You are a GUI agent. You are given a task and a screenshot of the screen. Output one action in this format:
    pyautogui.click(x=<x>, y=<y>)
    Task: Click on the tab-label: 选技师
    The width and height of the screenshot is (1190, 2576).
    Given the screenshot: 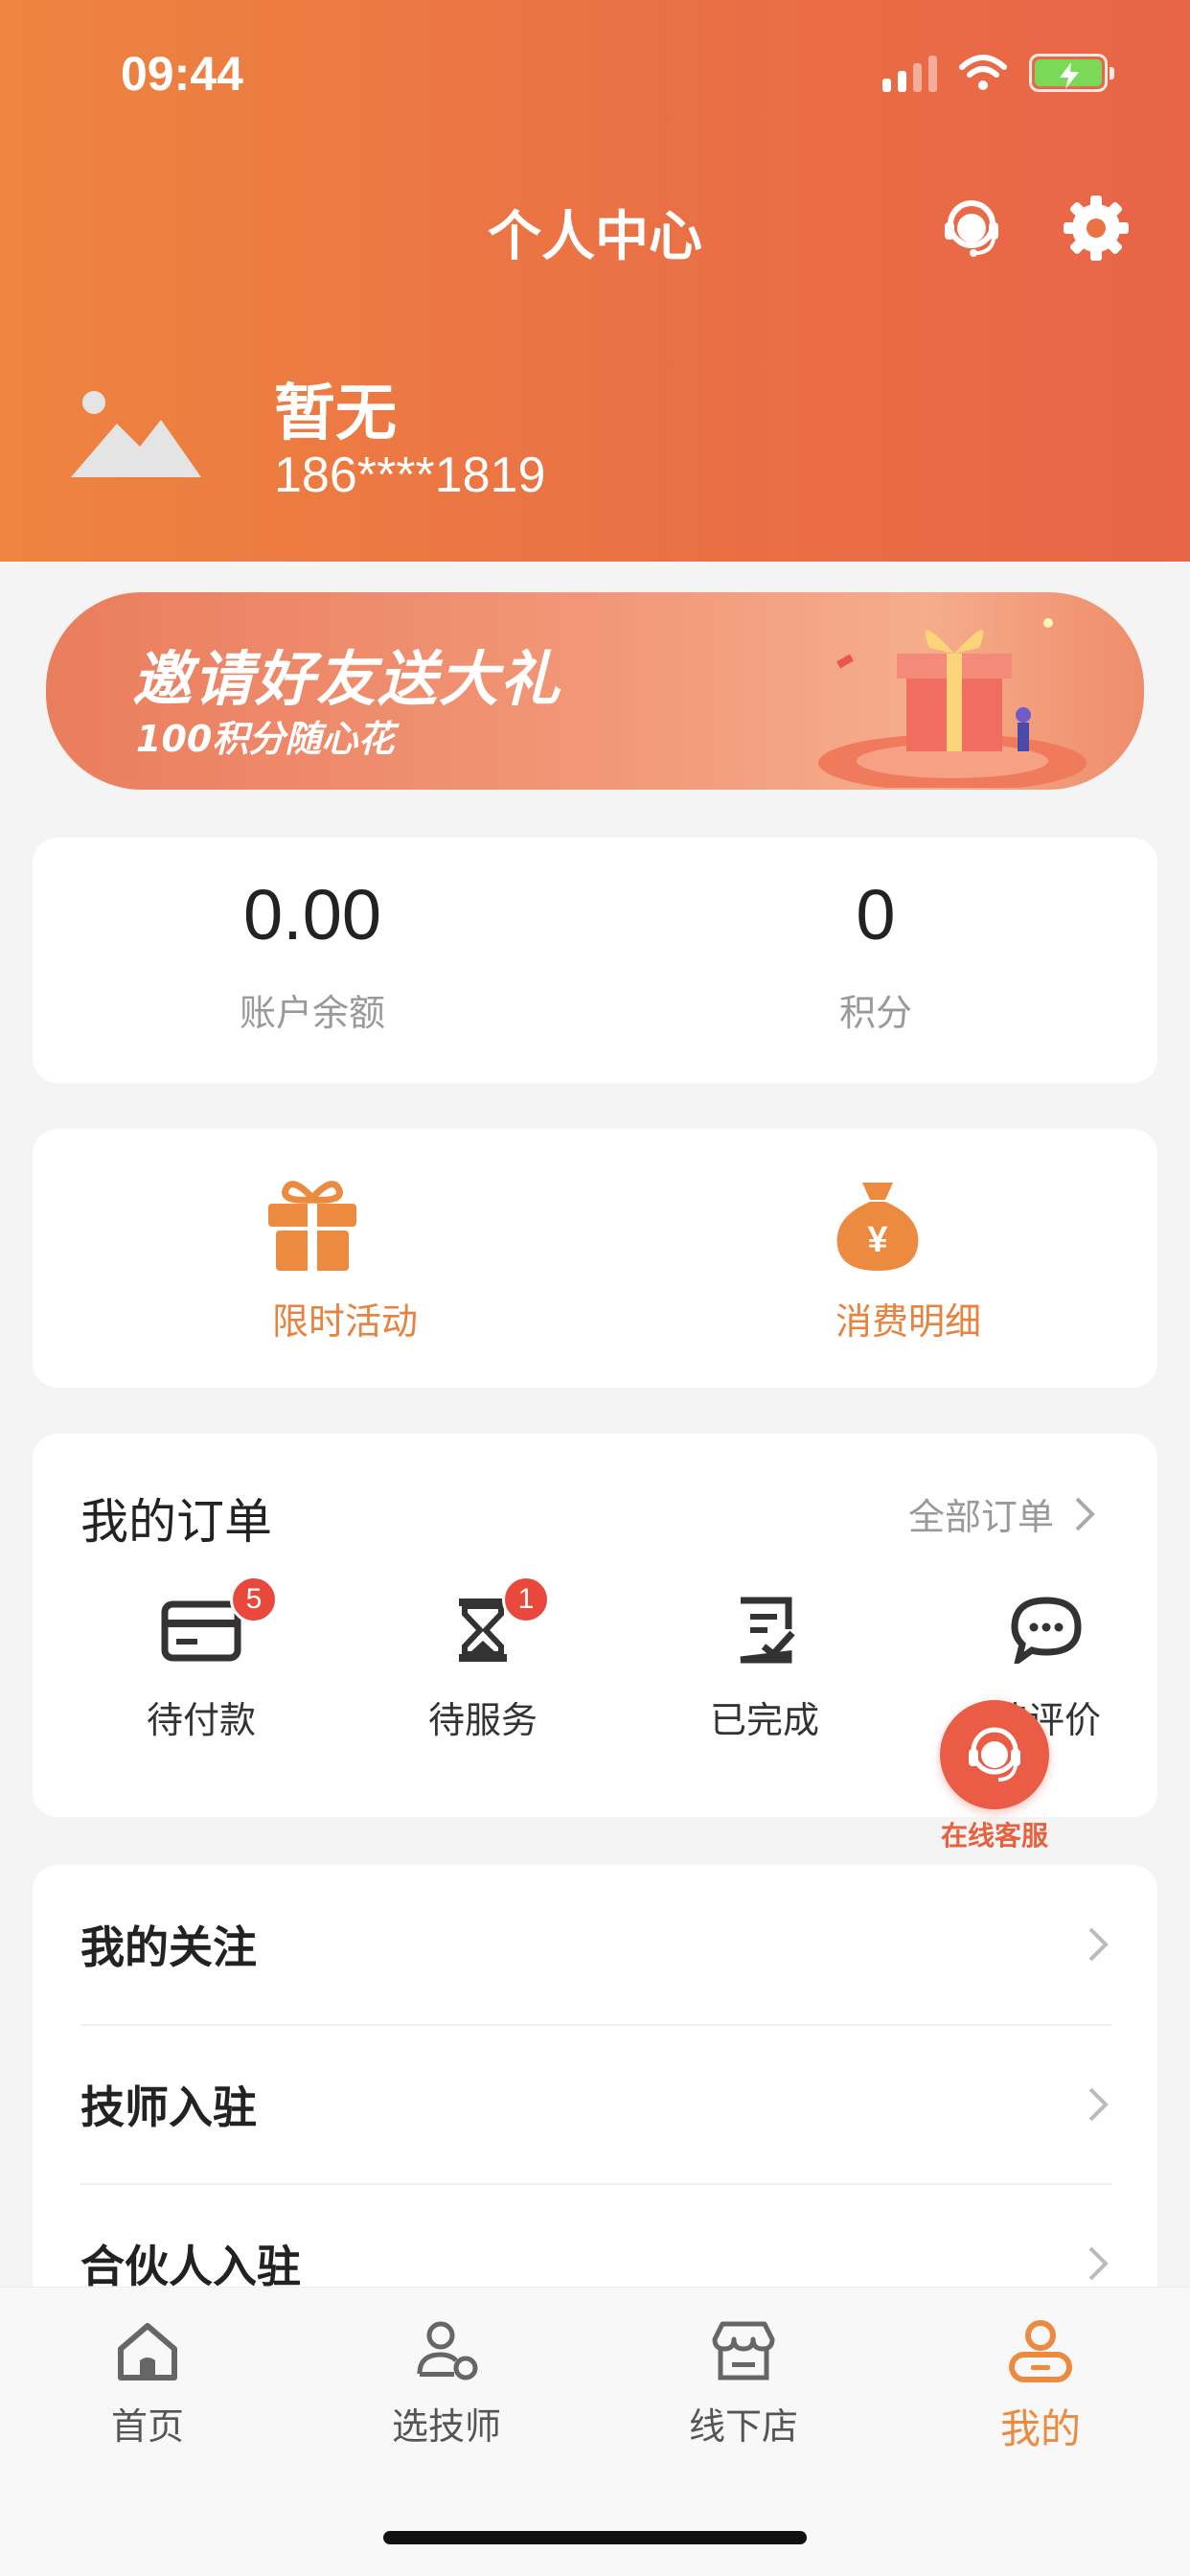 What is the action you would take?
    pyautogui.click(x=446, y=2426)
    